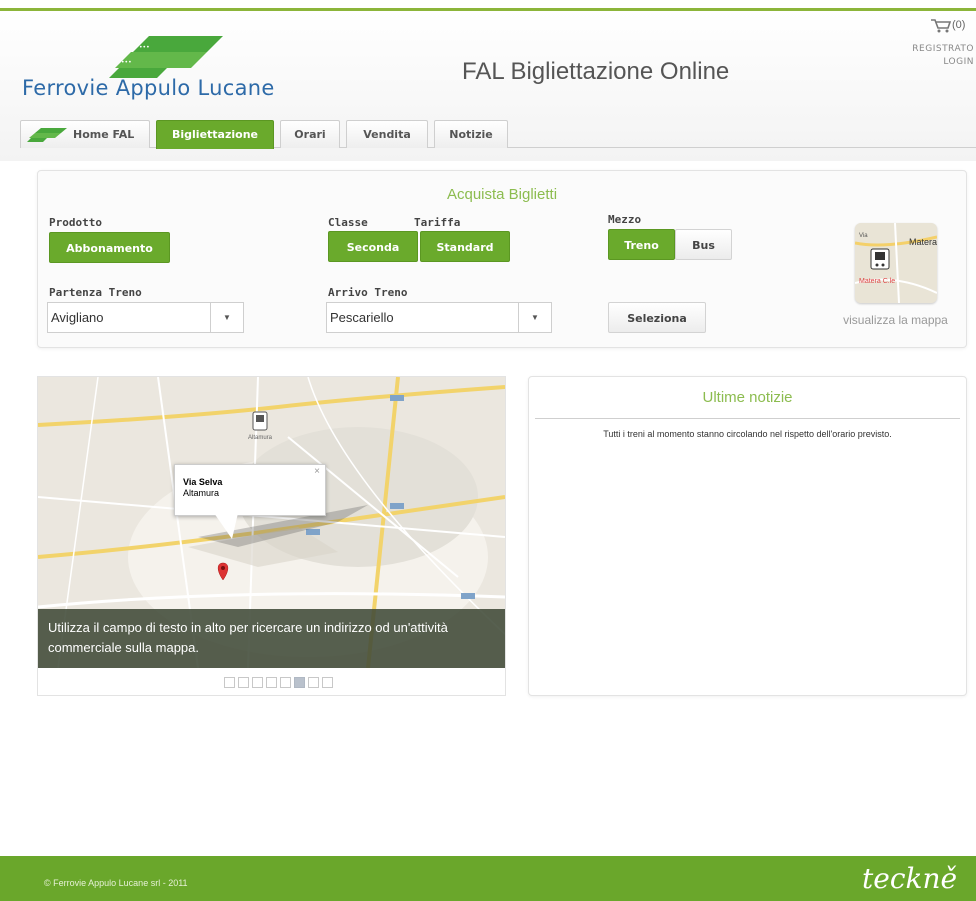 The height and width of the screenshot is (901, 976). What do you see at coordinates (148, 88) in the screenshot?
I see `logo-text: Ferrovie Appulo Lucane` at bounding box center [148, 88].